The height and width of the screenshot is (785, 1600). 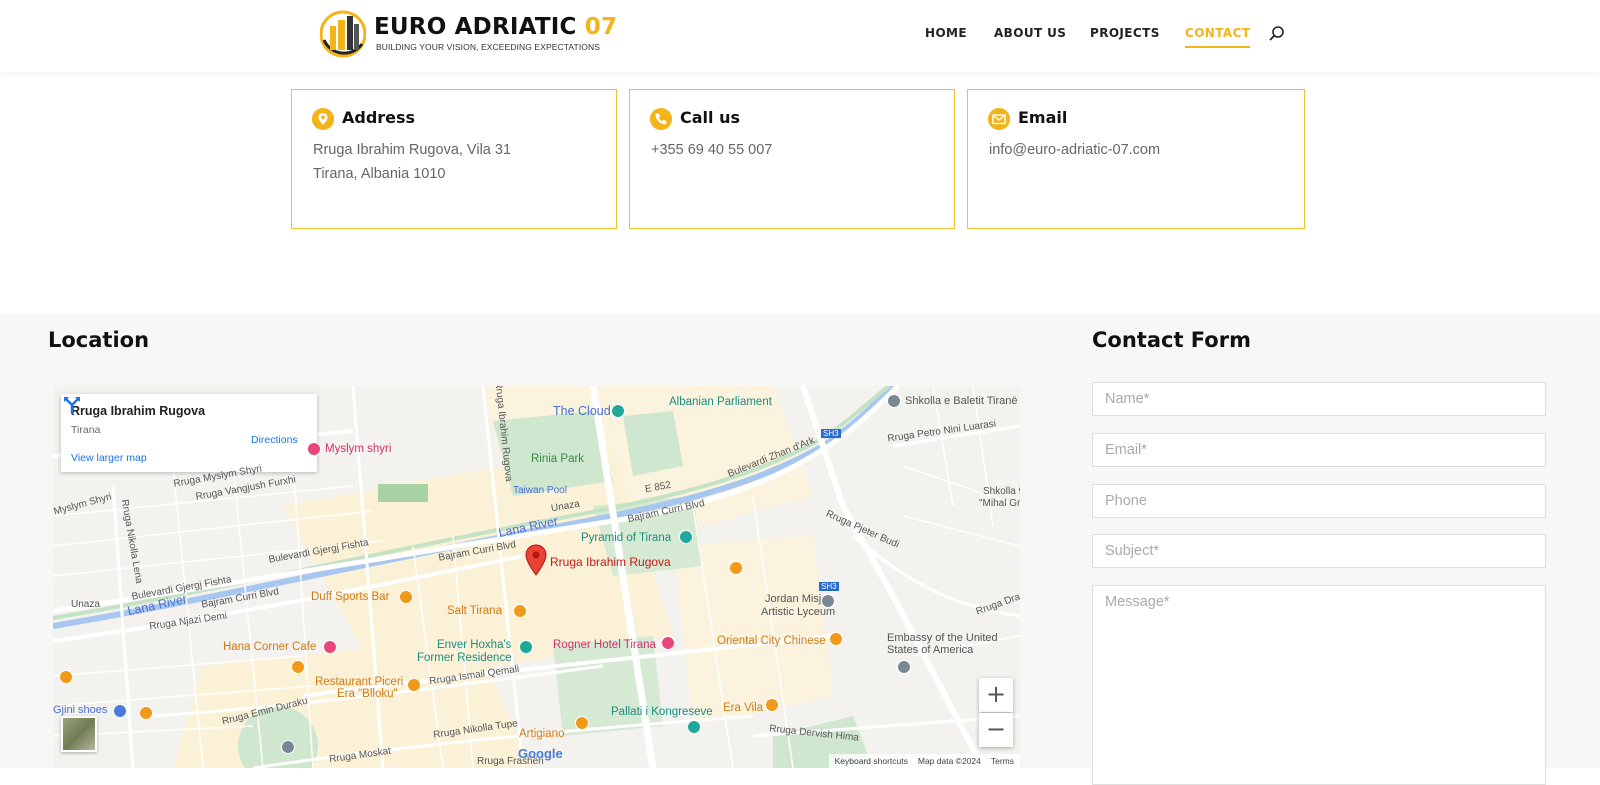 What do you see at coordinates (796, 599) in the screenshot?
I see `map-label-jordan-a: Jordan Misja` at bounding box center [796, 599].